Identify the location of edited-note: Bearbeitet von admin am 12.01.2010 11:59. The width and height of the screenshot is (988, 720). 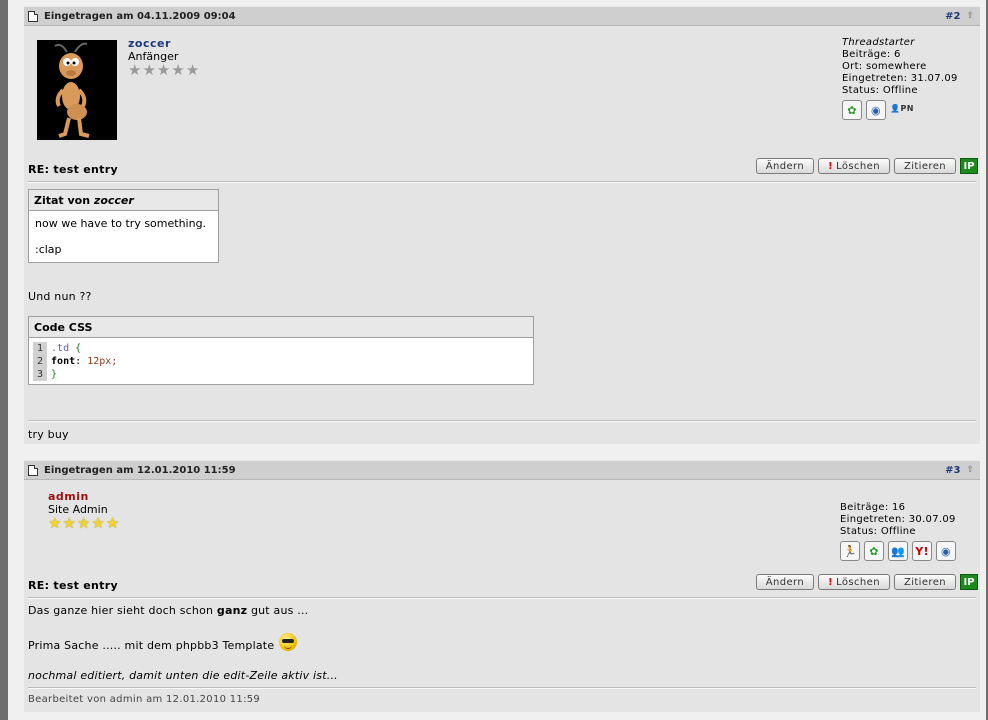
(144, 699).